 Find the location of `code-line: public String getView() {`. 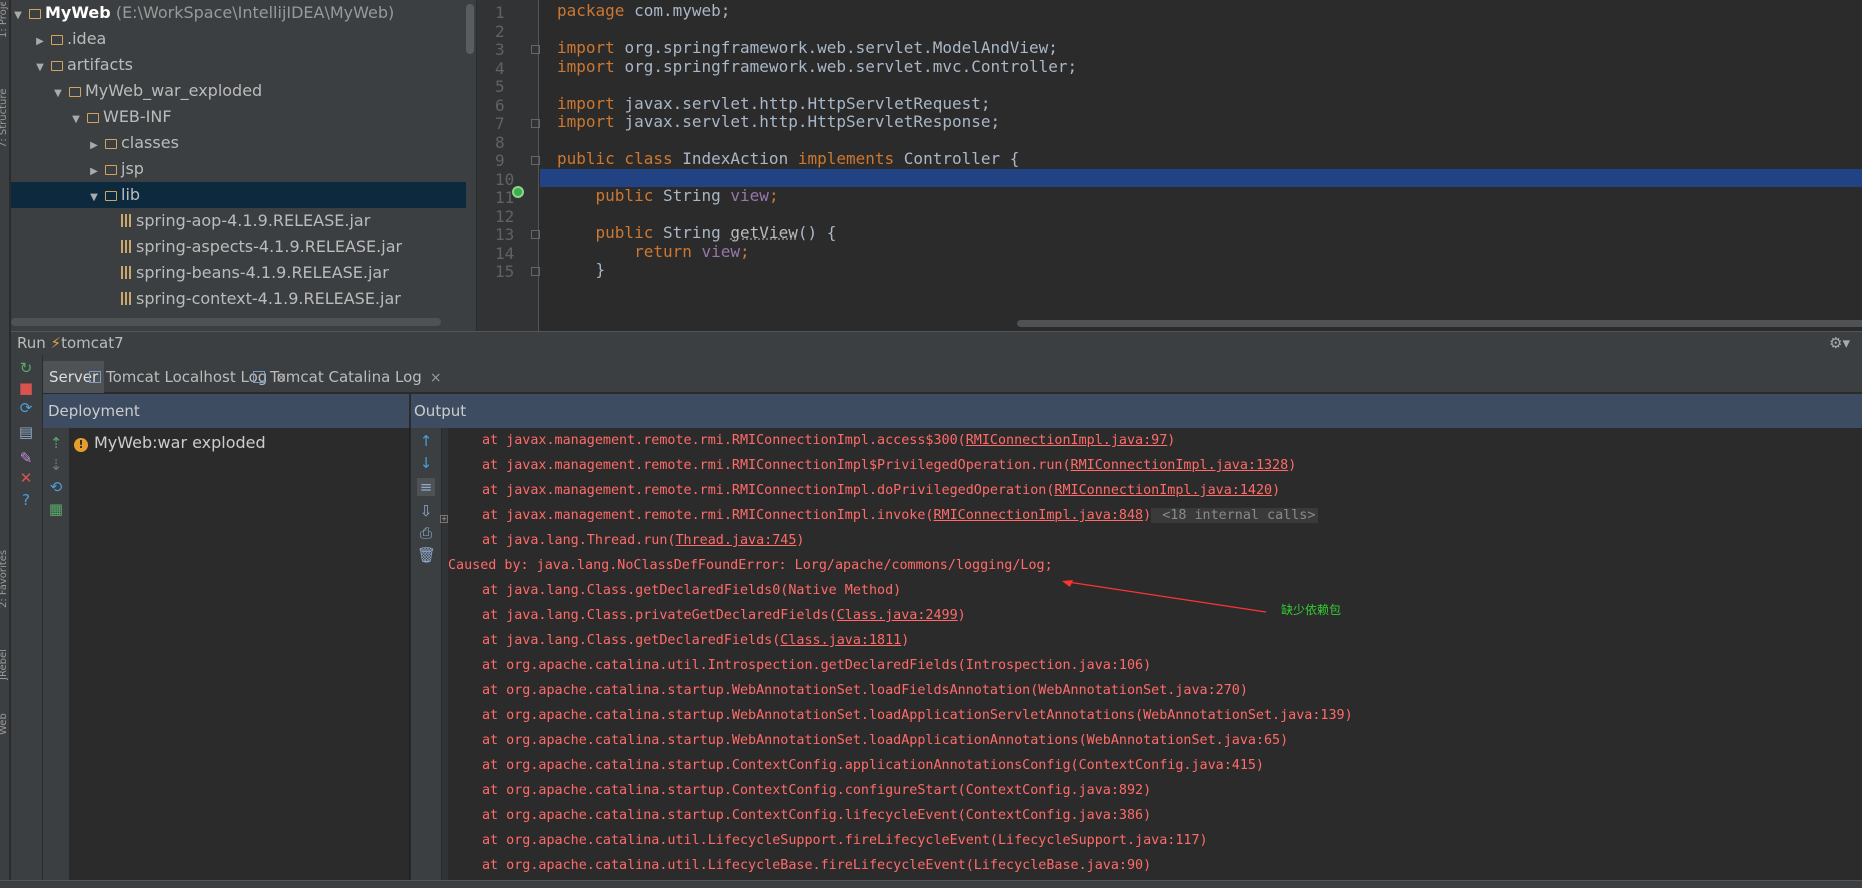

code-line: public String getView() { is located at coordinates (1201, 233).